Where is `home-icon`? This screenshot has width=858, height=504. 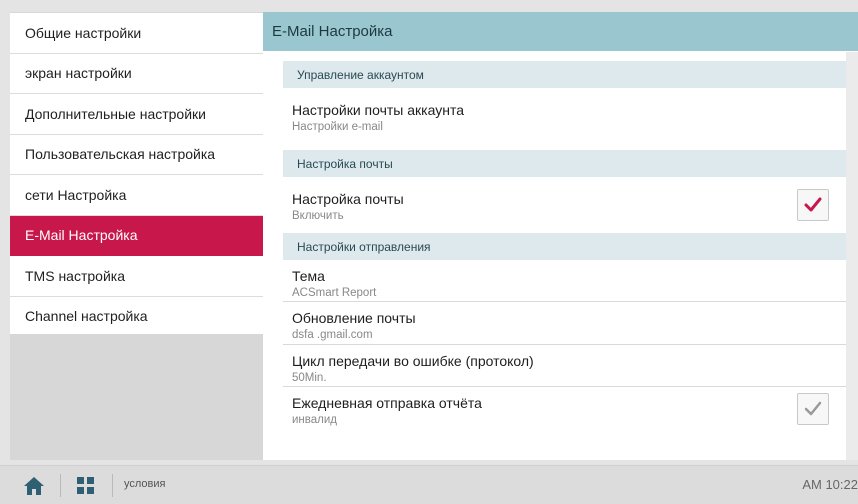 home-icon is located at coordinates (33, 485).